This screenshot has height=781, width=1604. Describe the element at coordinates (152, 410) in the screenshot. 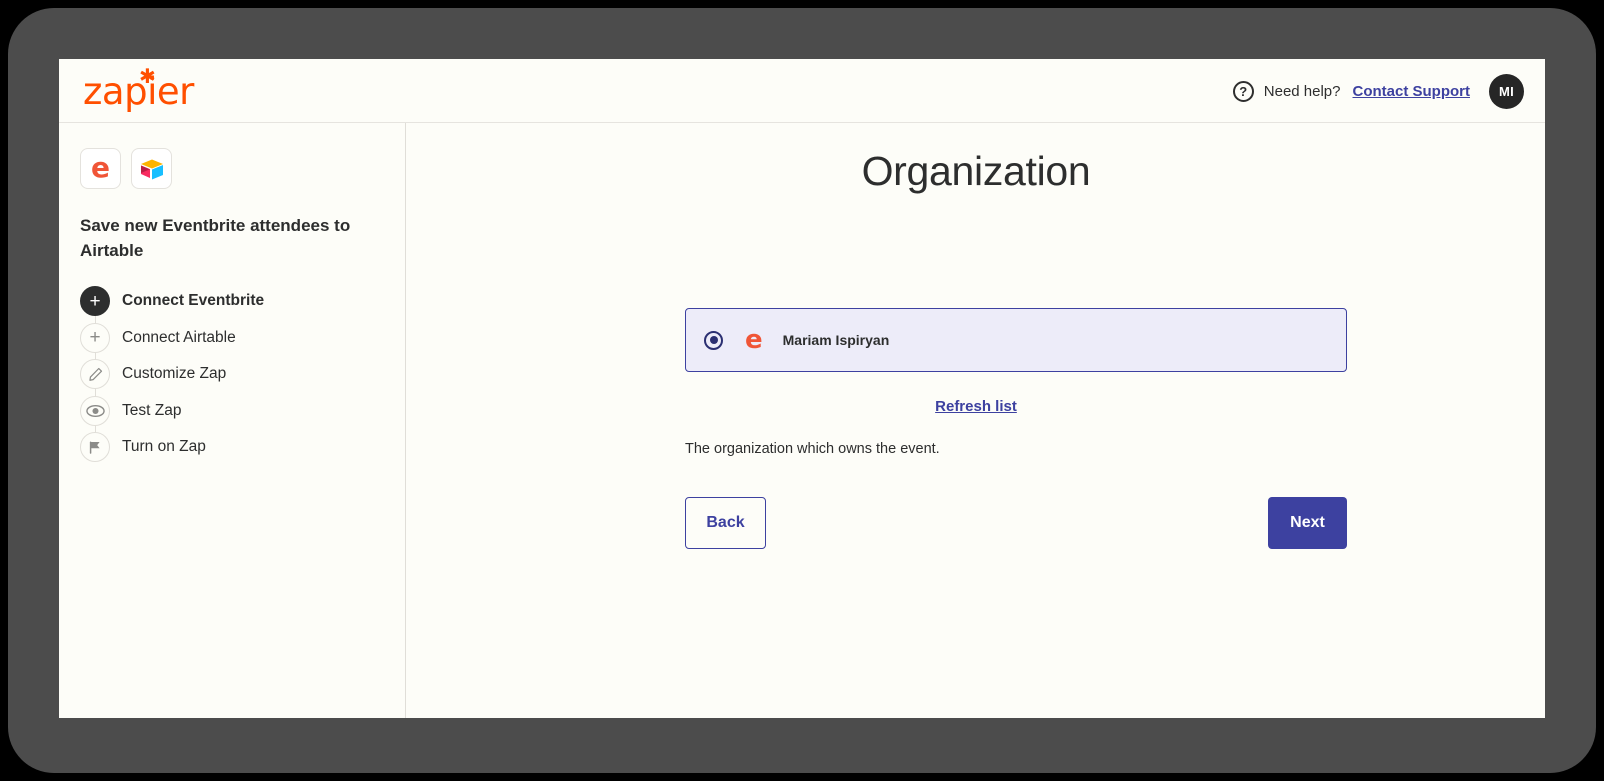

I see `step-label: Test Zap` at that location.